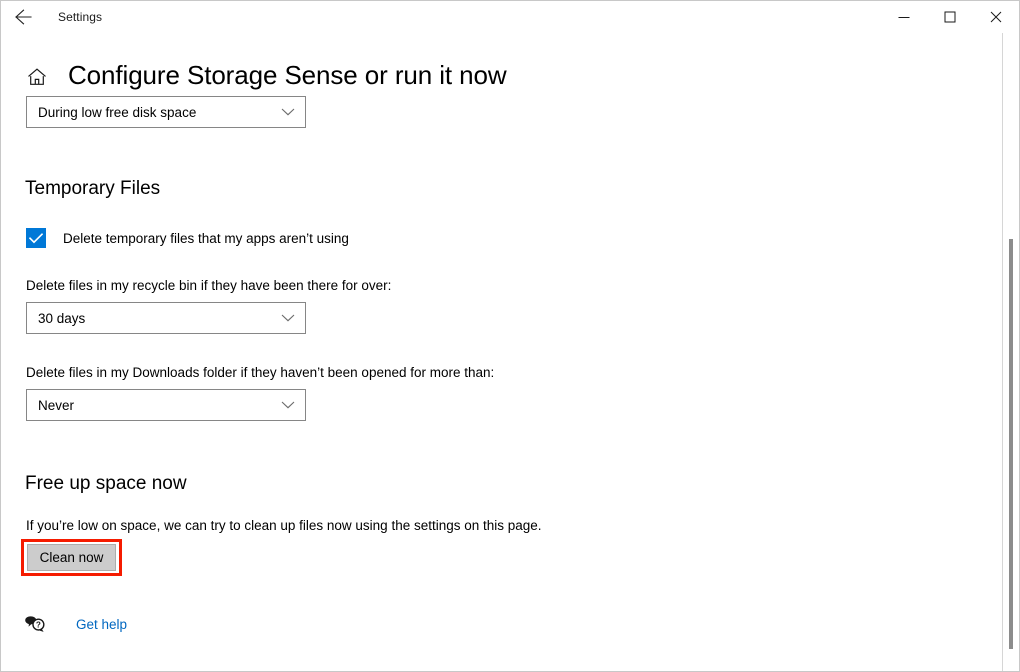 This screenshot has width=1020, height=672. Describe the element at coordinates (510, 17) in the screenshot. I see `title-bar: Settings` at that location.